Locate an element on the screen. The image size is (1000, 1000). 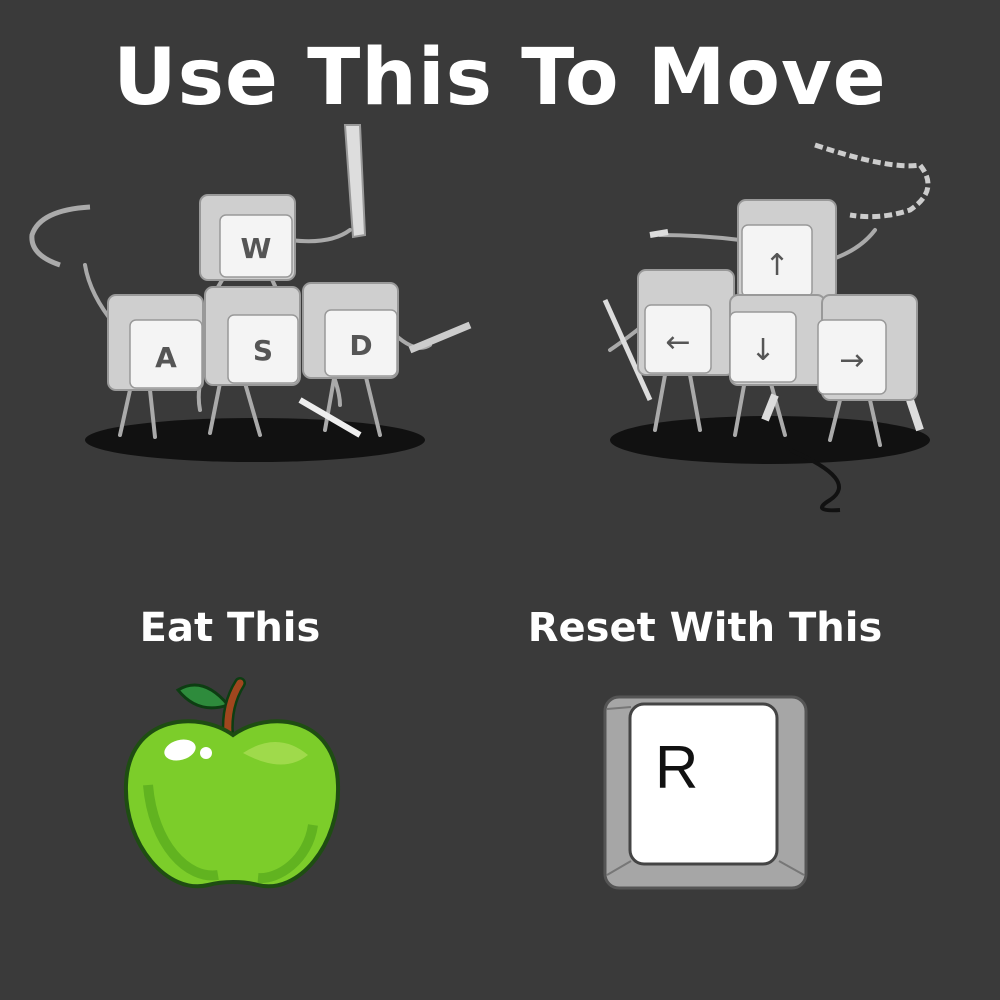
right-arrow-key-label: → is located at coordinates (851, 360).